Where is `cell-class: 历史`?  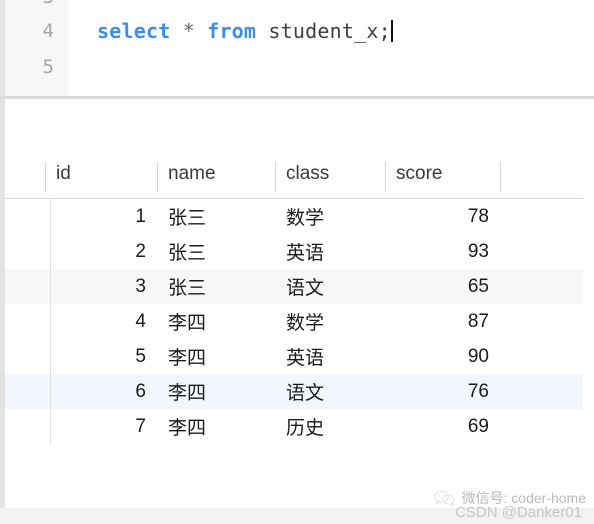 cell-class: 历史 is located at coordinates (330, 426).